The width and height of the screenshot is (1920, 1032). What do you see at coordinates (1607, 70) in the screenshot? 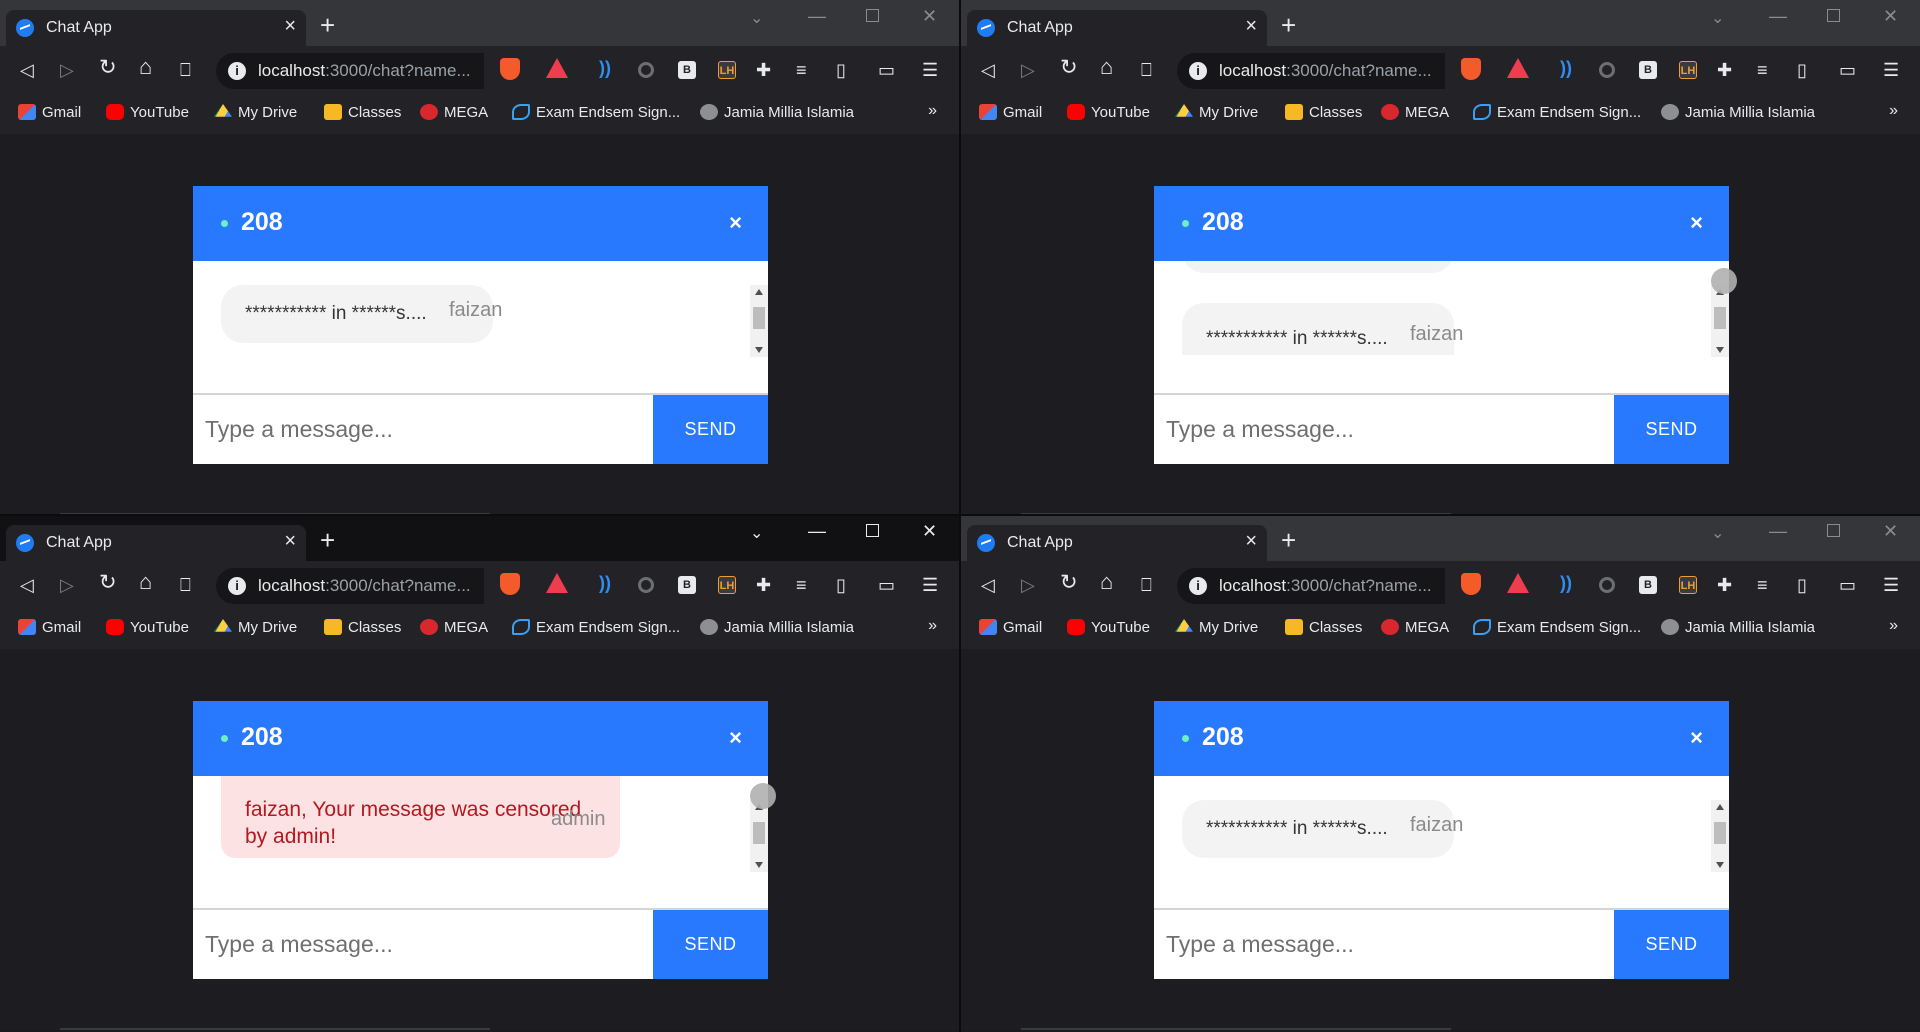
I see `screen-record-icon` at bounding box center [1607, 70].